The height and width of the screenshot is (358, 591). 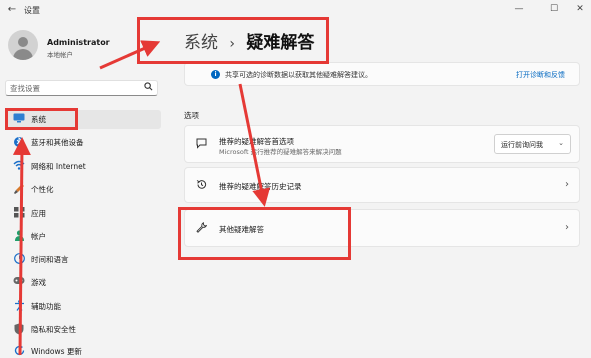 What do you see at coordinates (21, 246) in the screenshot?
I see `arrow-to-system` at bounding box center [21, 246].